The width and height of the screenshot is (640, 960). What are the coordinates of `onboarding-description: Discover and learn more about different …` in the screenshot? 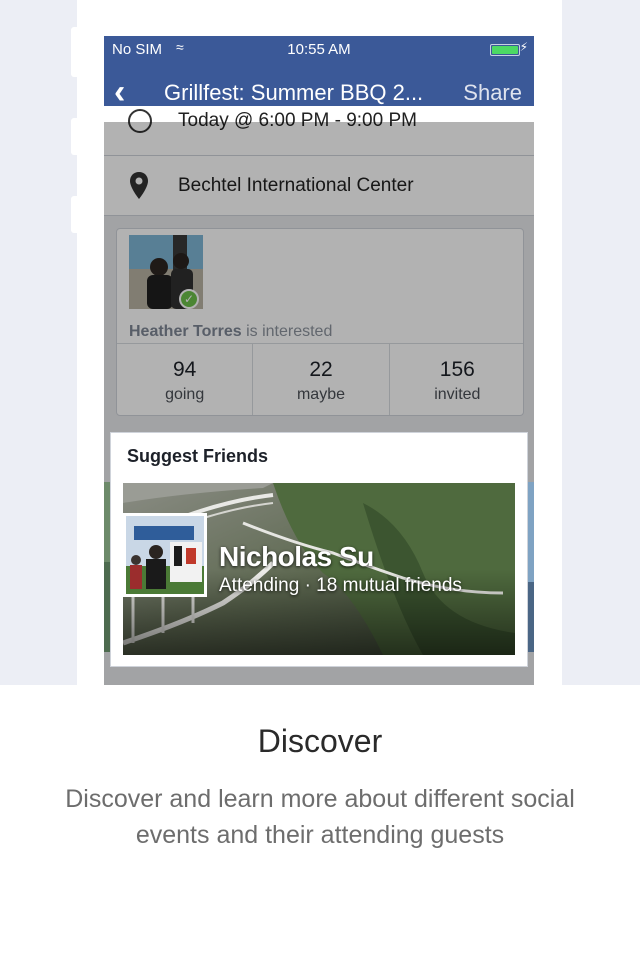 It's located at (320, 817).